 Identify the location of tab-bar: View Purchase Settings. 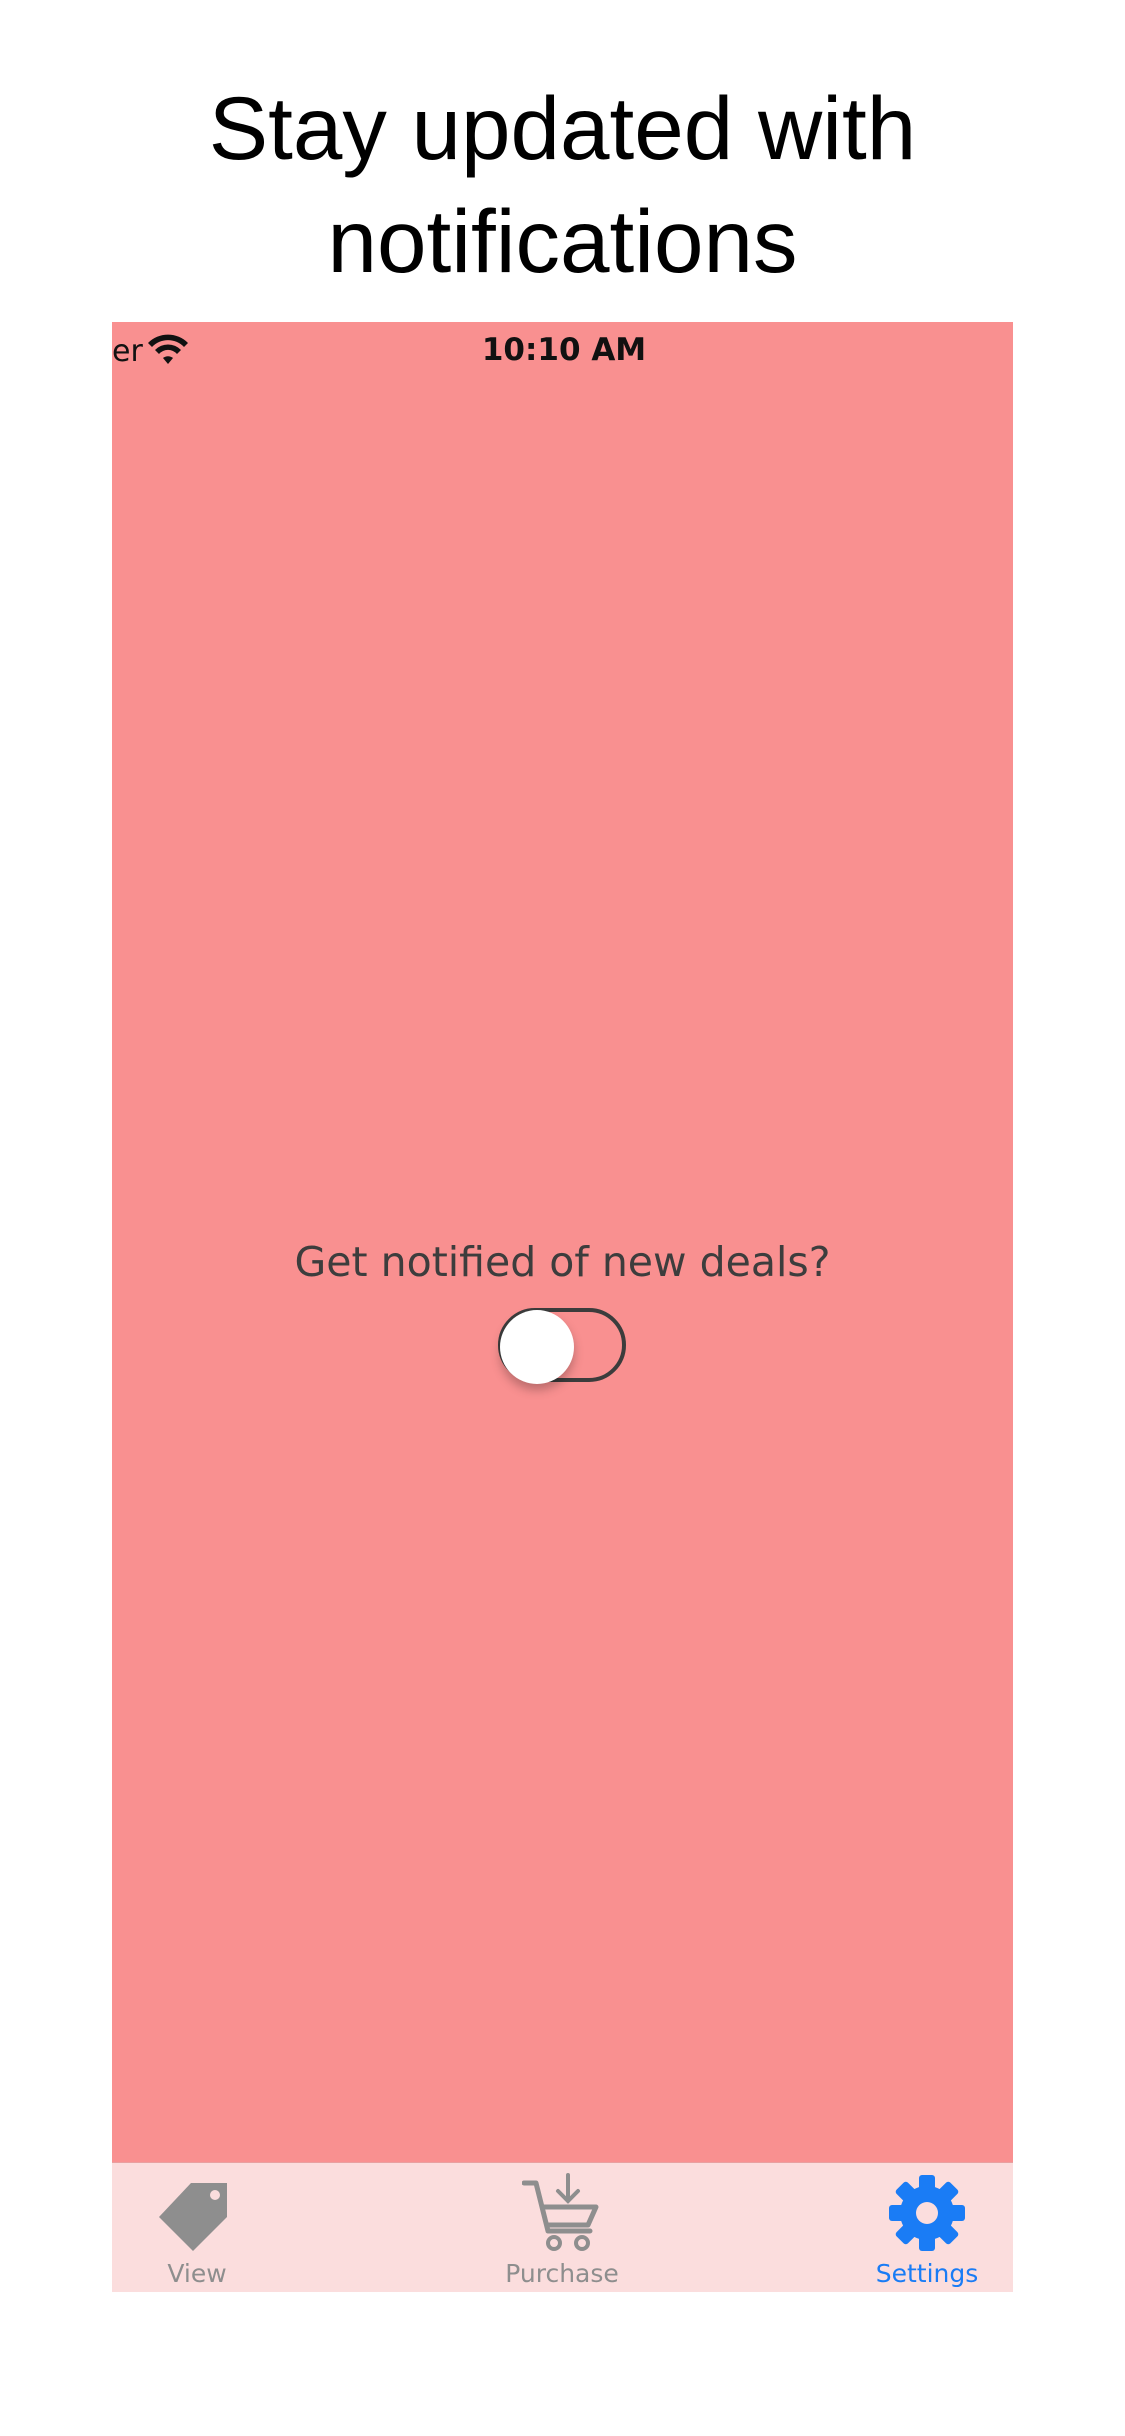
(562, 2227).